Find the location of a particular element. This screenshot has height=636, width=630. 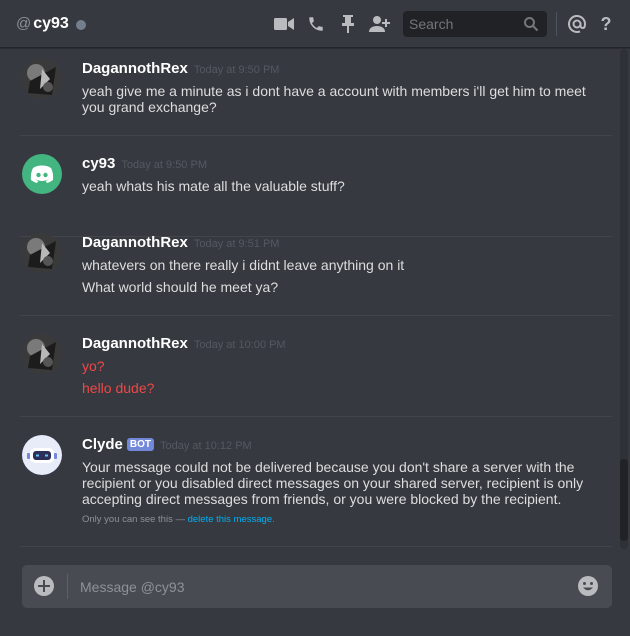

search-placeholder: Search is located at coordinates (431, 24).